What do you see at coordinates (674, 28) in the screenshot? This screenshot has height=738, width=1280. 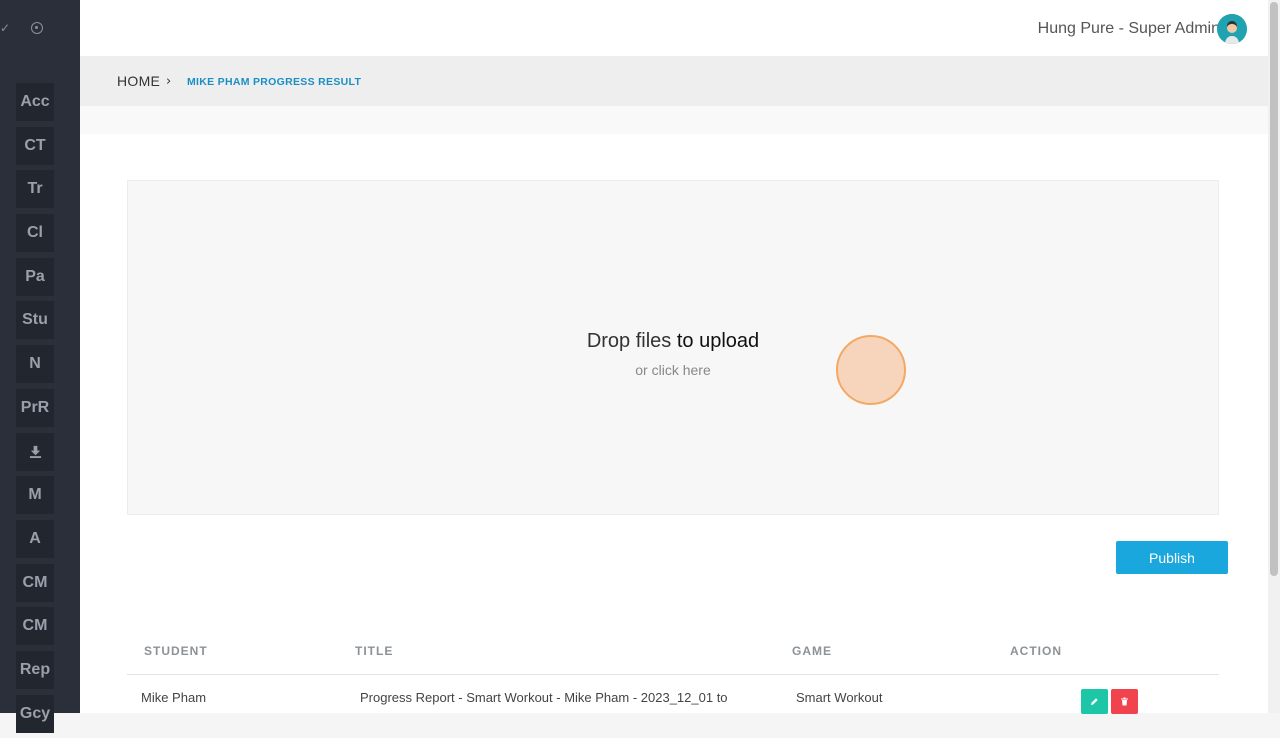 I see `top-header: Hung Pure - Super Admin` at bounding box center [674, 28].